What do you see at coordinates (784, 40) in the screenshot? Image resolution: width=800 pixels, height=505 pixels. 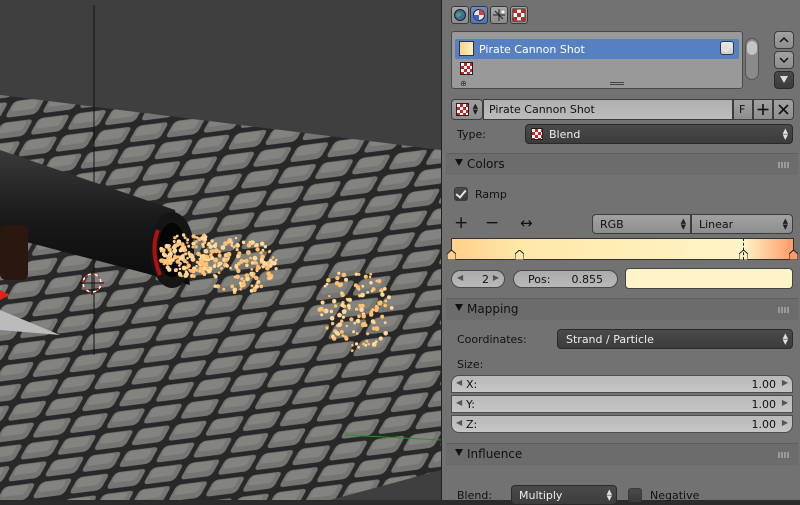 I see `move-slot-up-button` at bounding box center [784, 40].